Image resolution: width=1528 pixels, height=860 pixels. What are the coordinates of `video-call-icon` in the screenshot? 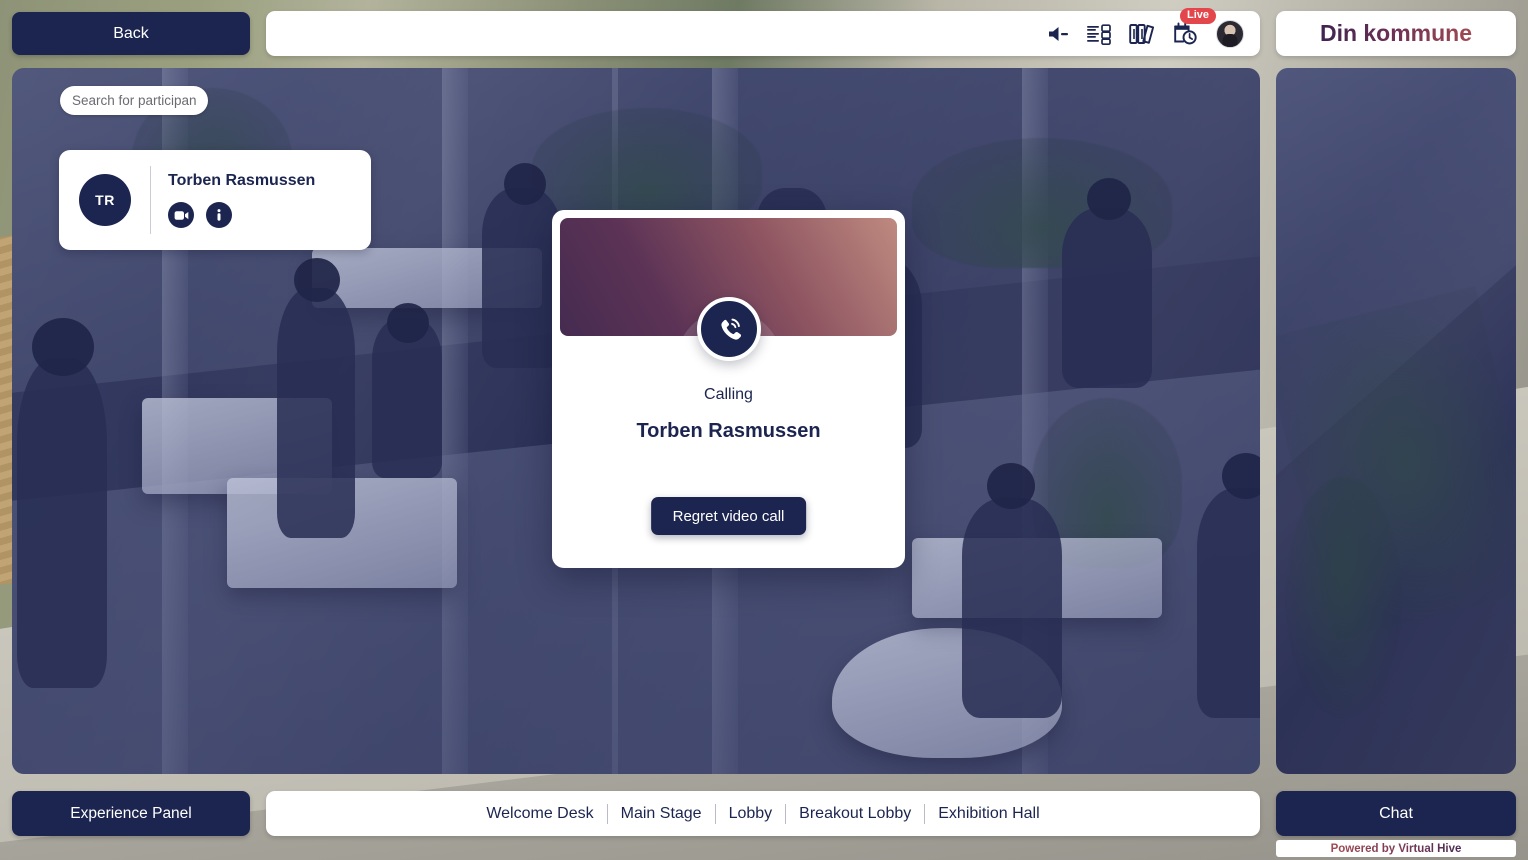 It's located at (181, 215).